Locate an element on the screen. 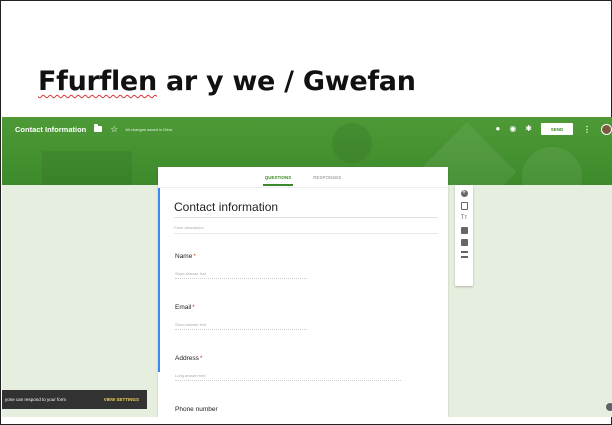  form-title: Contact Information is located at coordinates (50, 129).